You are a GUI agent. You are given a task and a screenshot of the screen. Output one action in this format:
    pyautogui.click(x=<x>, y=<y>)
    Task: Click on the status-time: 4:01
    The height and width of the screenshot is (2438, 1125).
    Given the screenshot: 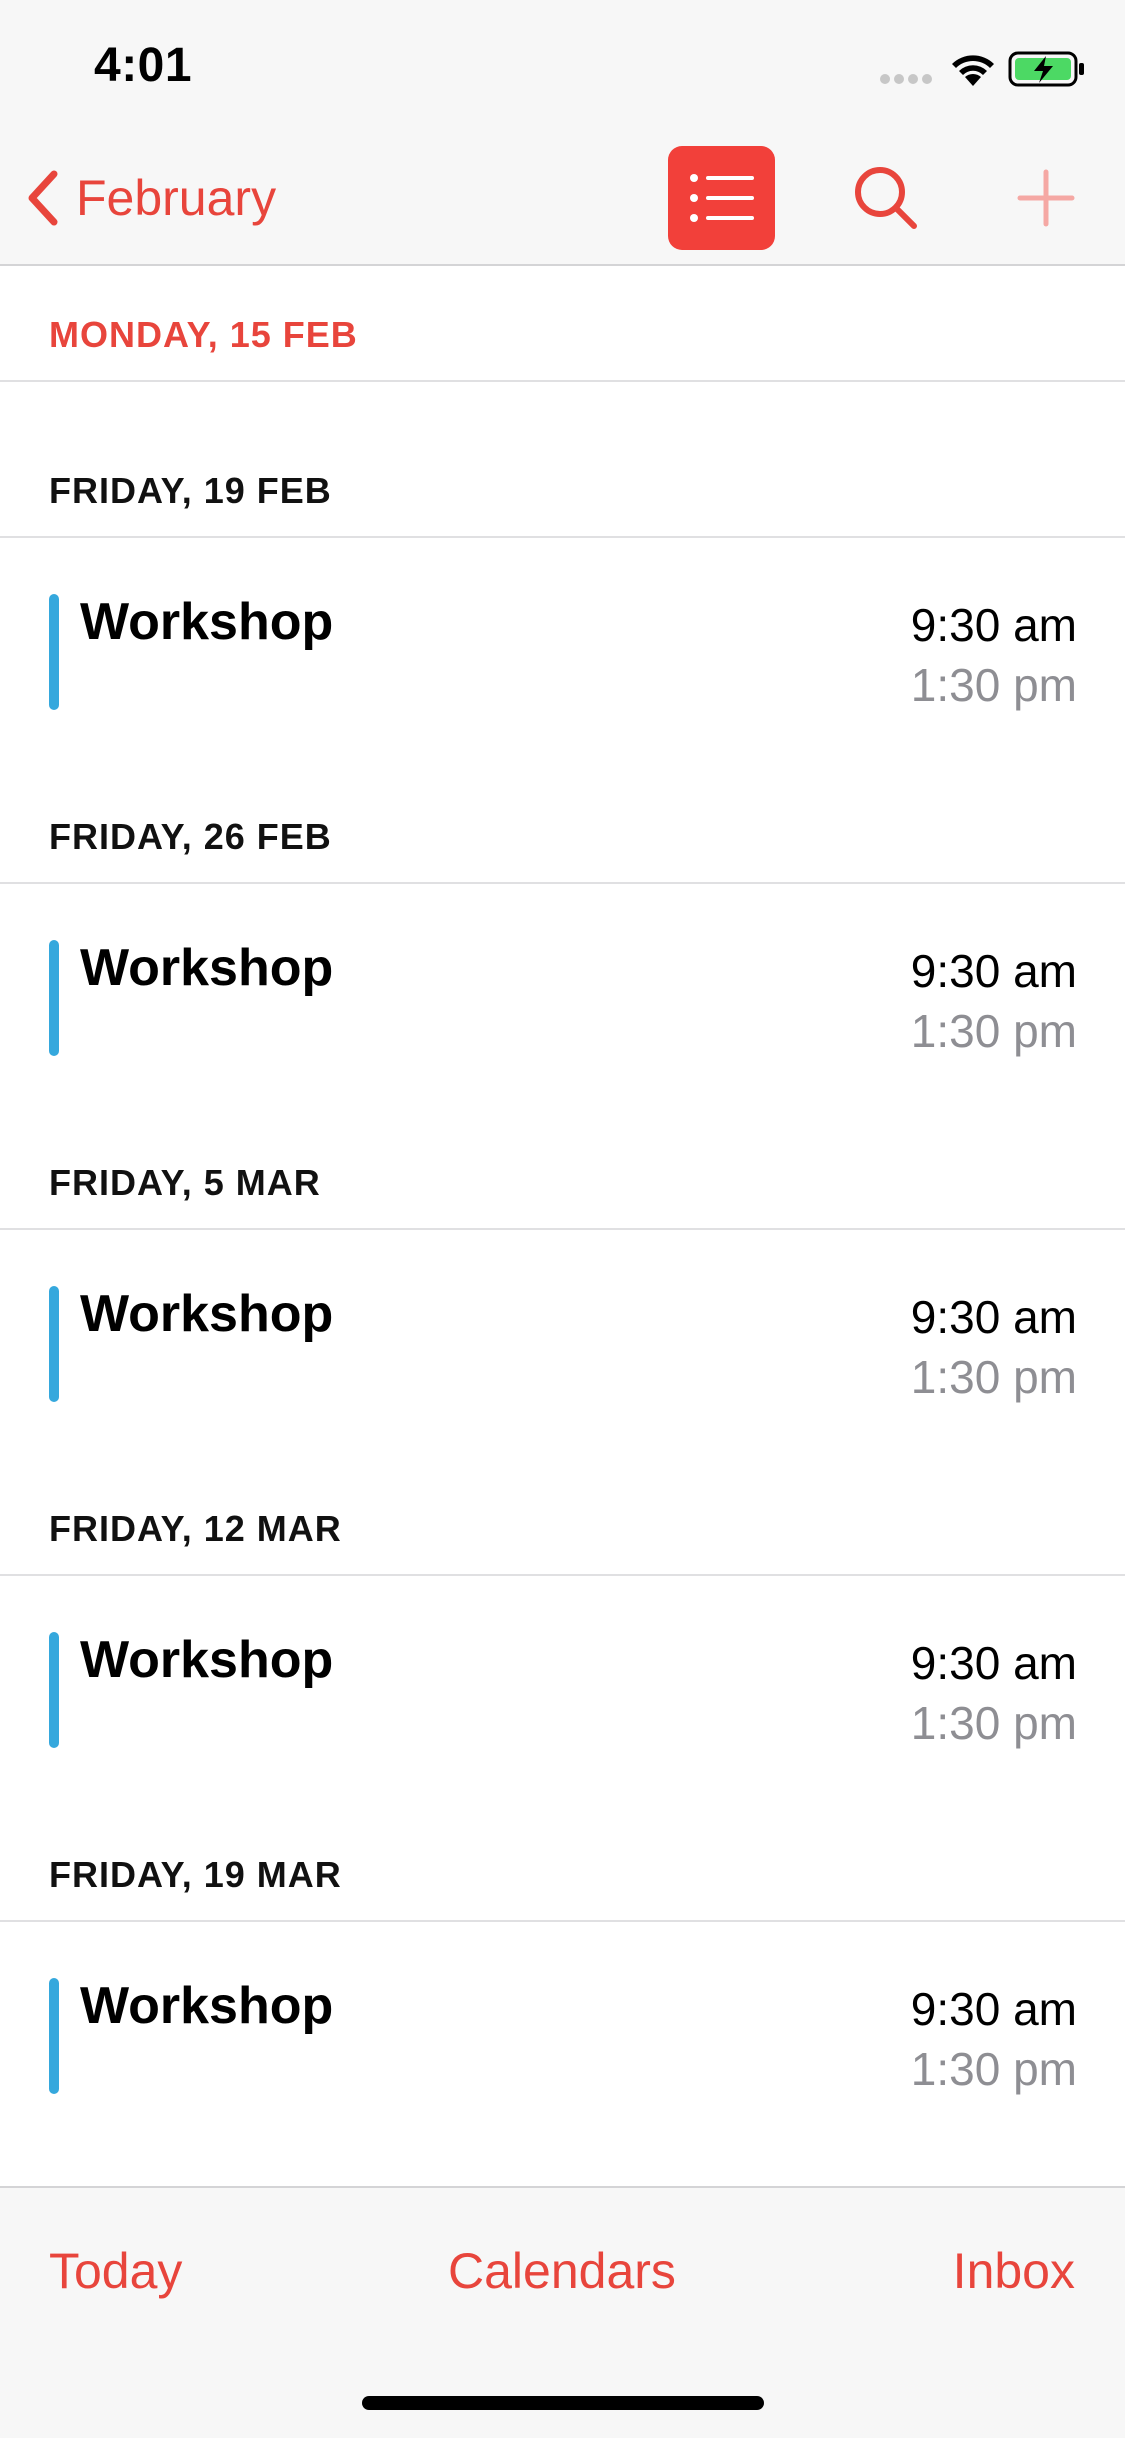 What is the action you would take?
    pyautogui.click(x=143, y=65)
    